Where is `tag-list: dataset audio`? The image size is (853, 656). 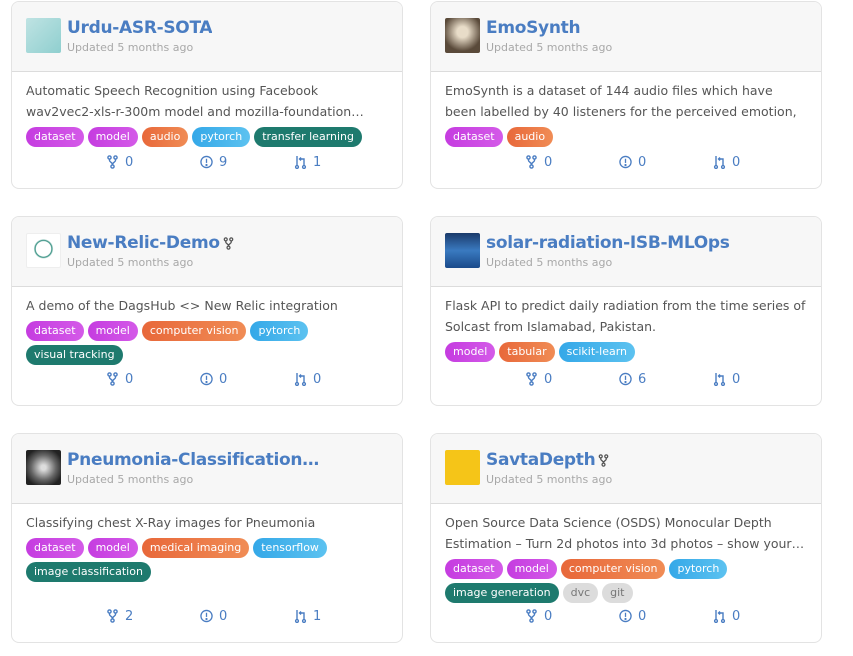 tag-list: dataset audio is located at coordinates (630, 137).